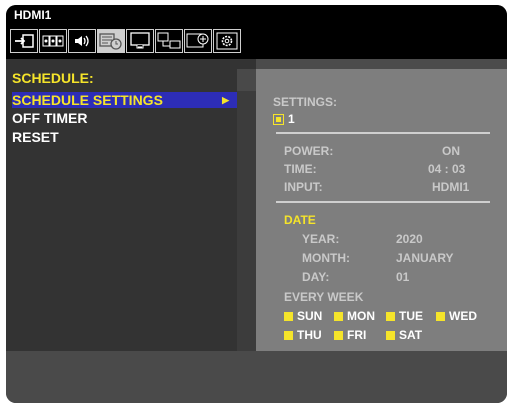 The image size is (512, 408). I want to click on month-value: JANUARY, so click(425, 258).